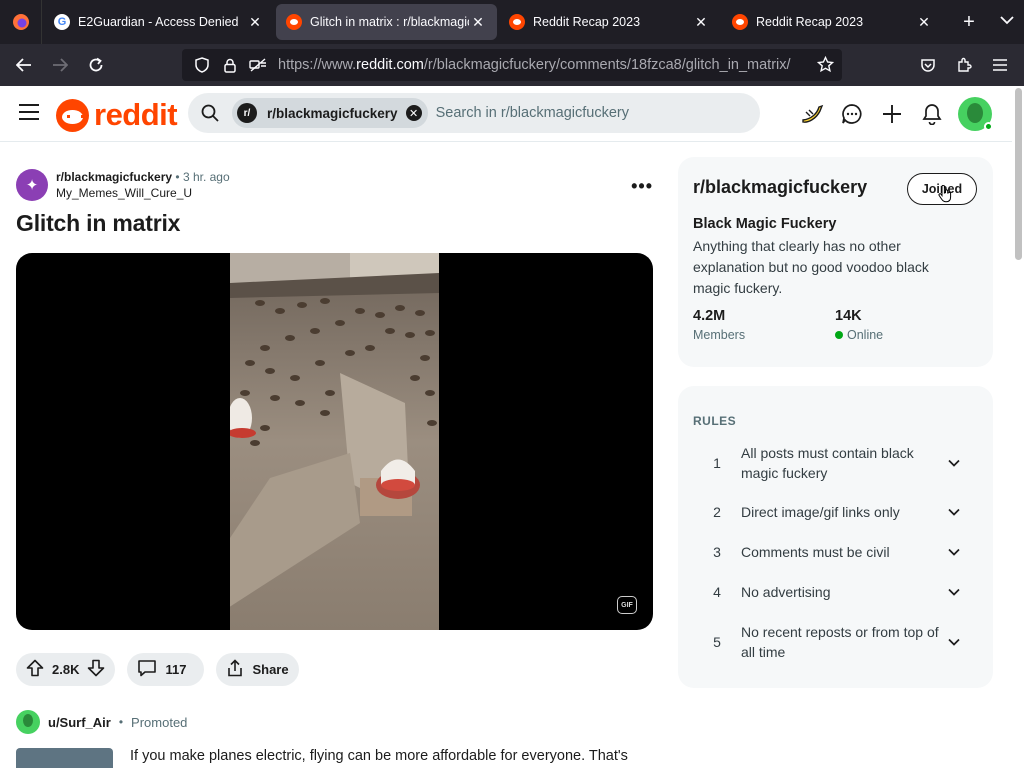 The image size is (1024, 768). What do you see at coordinates (812, 114) in the screenshot?
I see `advertise-icon` at bounding box center [812, 114].